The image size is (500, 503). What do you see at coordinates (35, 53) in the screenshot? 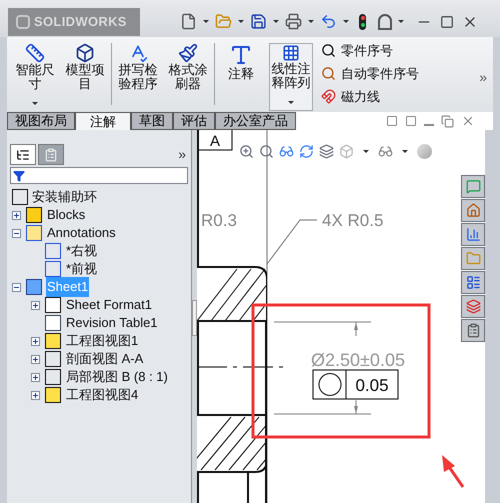
I see `dimension-icon` at bounding box center [35, 53].